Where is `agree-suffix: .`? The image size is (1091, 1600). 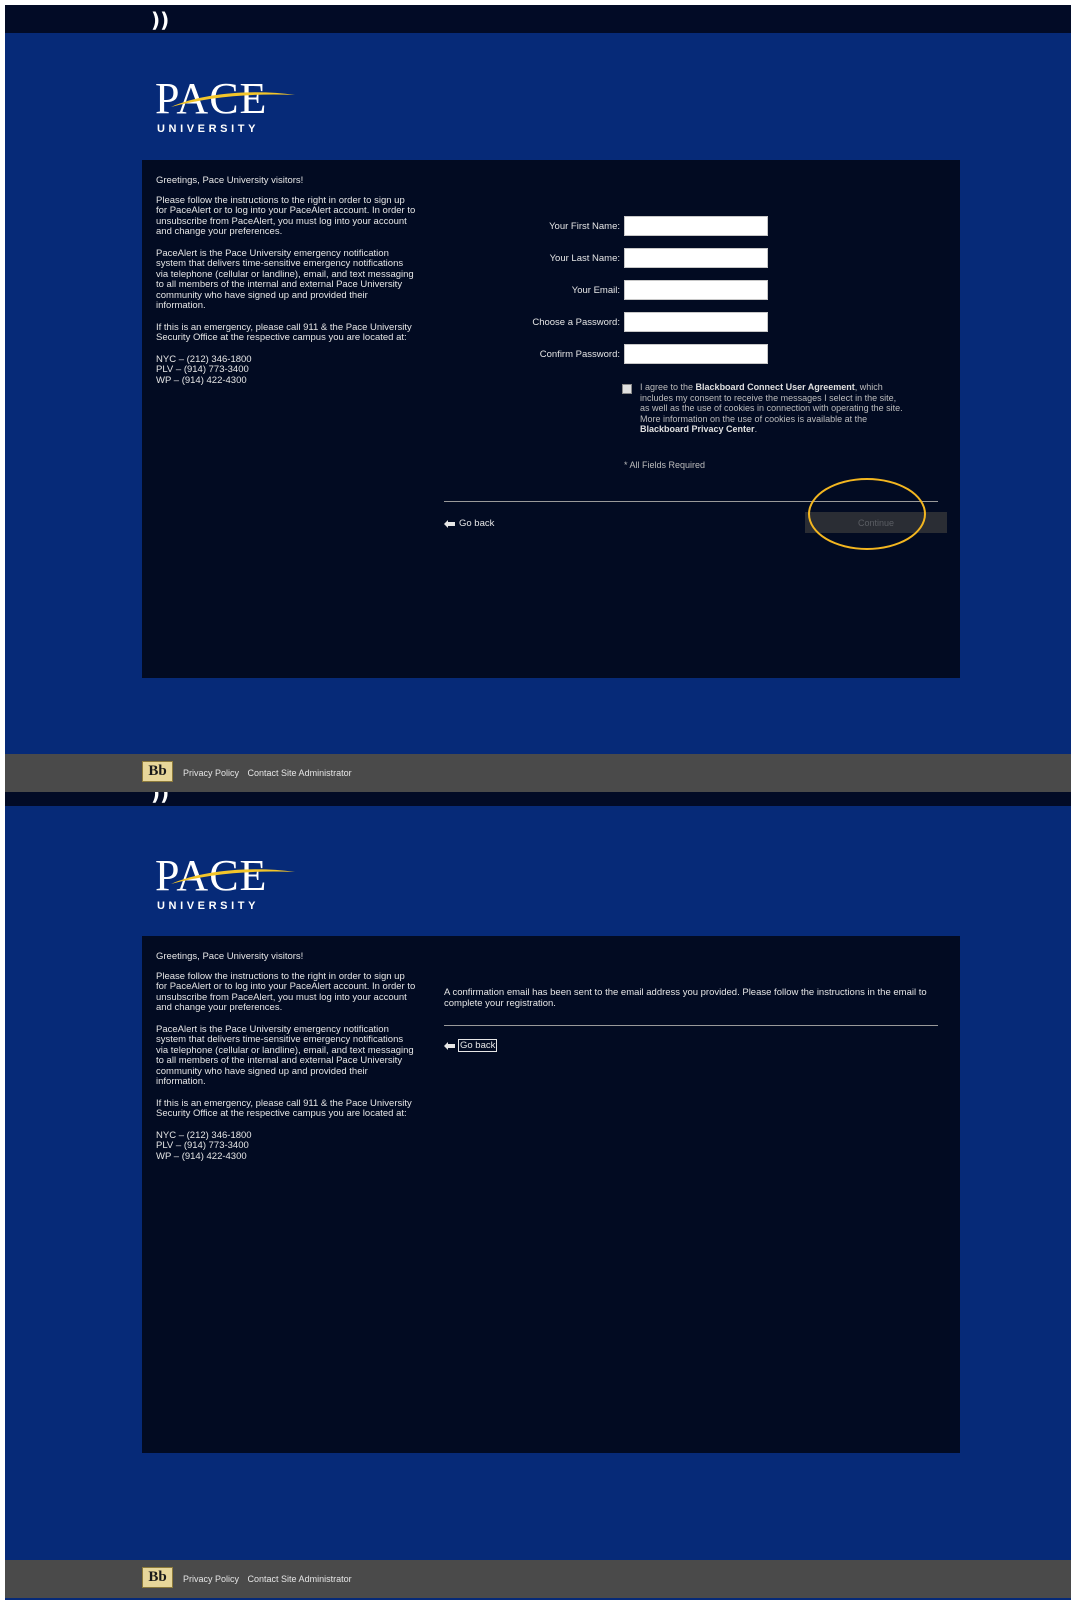
agree-suffix: . is located at coordinates (756, 429).